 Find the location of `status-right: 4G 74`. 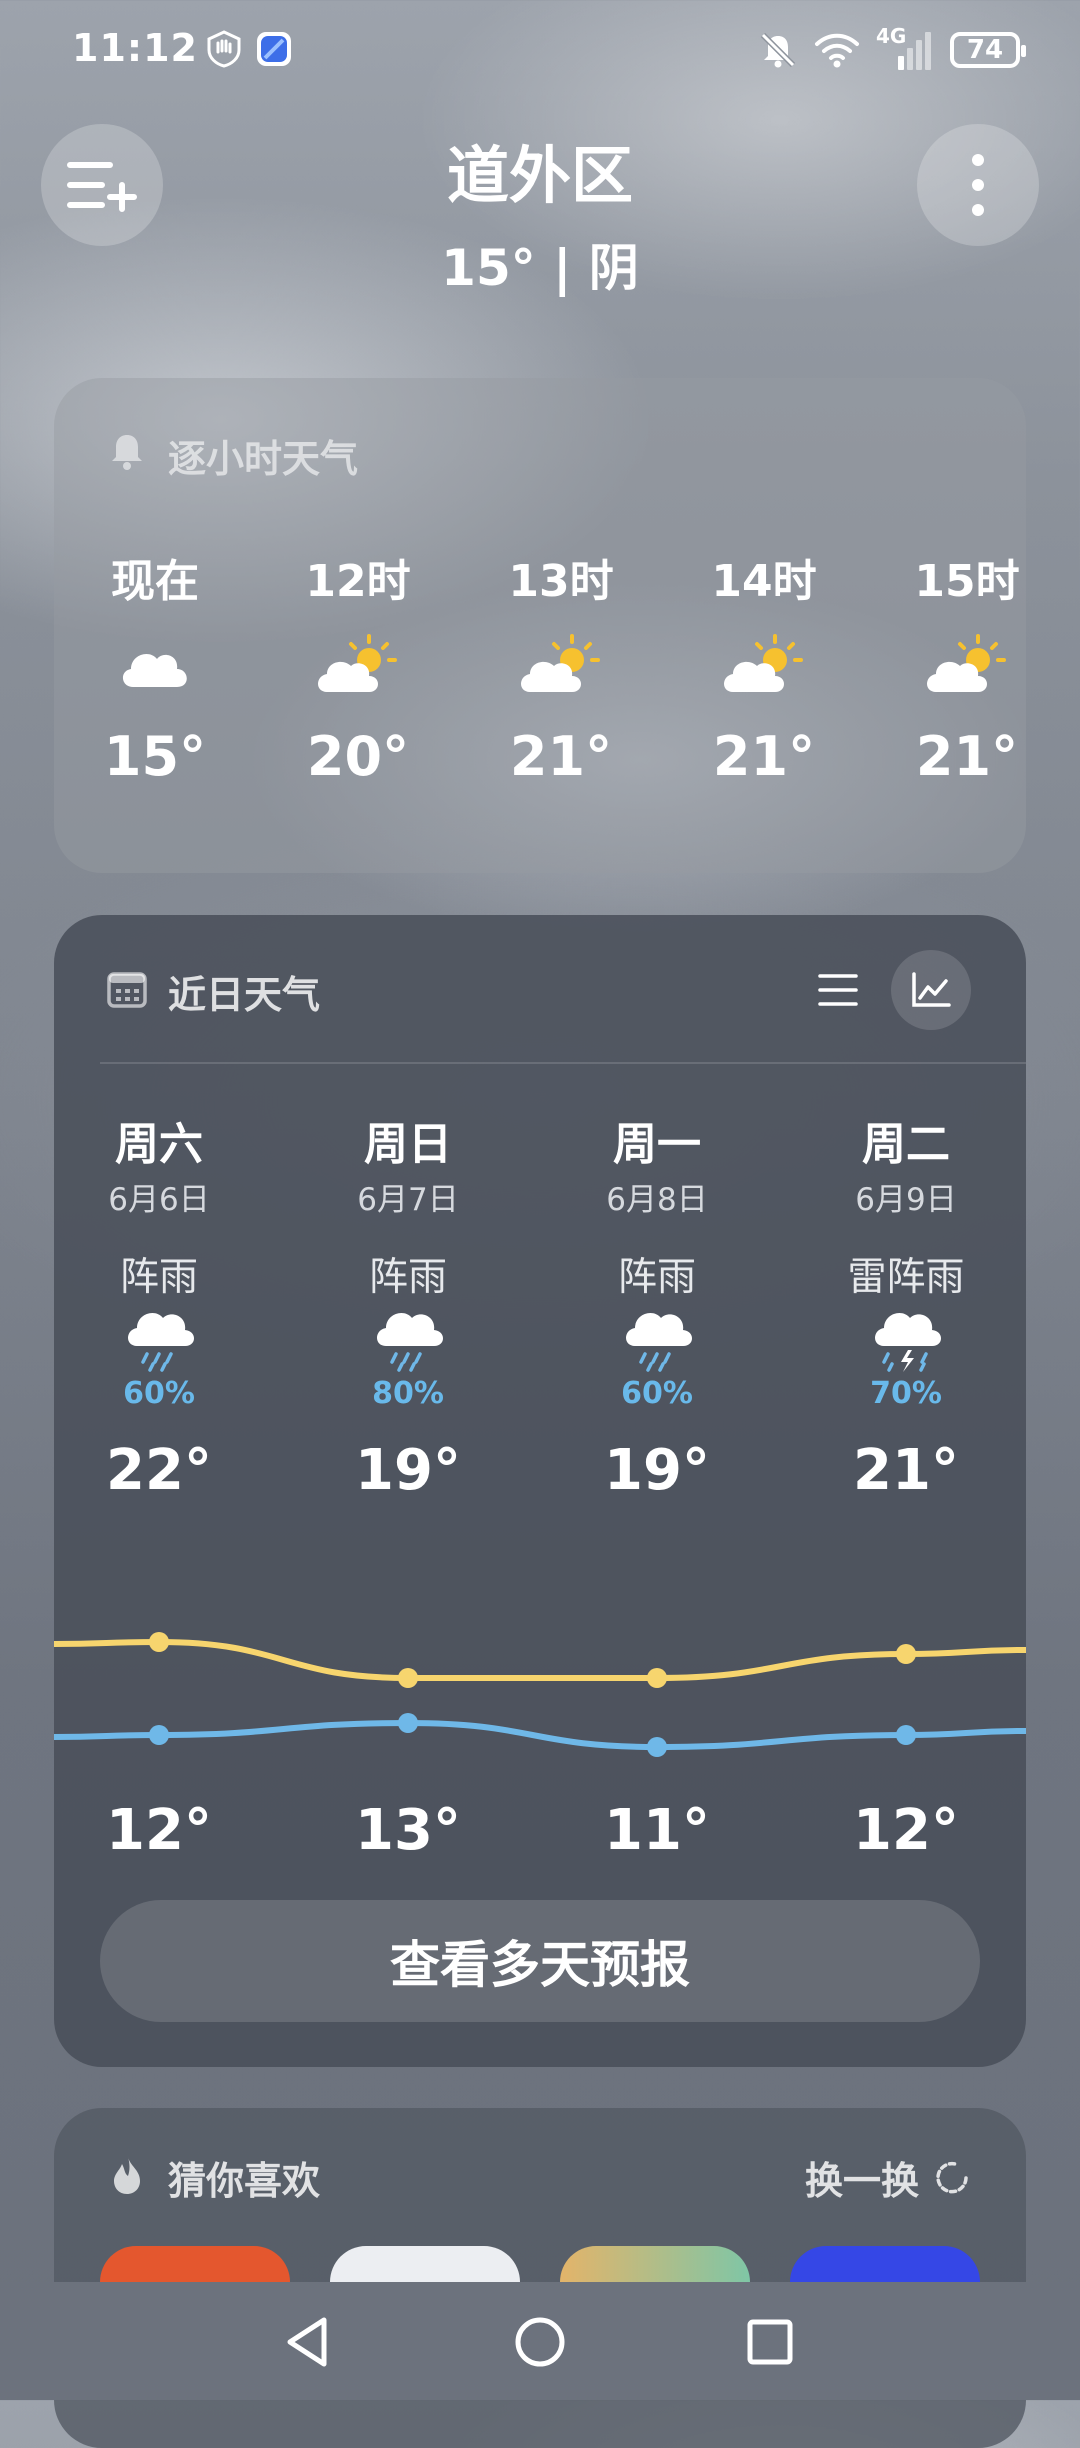

status-right: 4G 74 is located at coordinates (892, 48).